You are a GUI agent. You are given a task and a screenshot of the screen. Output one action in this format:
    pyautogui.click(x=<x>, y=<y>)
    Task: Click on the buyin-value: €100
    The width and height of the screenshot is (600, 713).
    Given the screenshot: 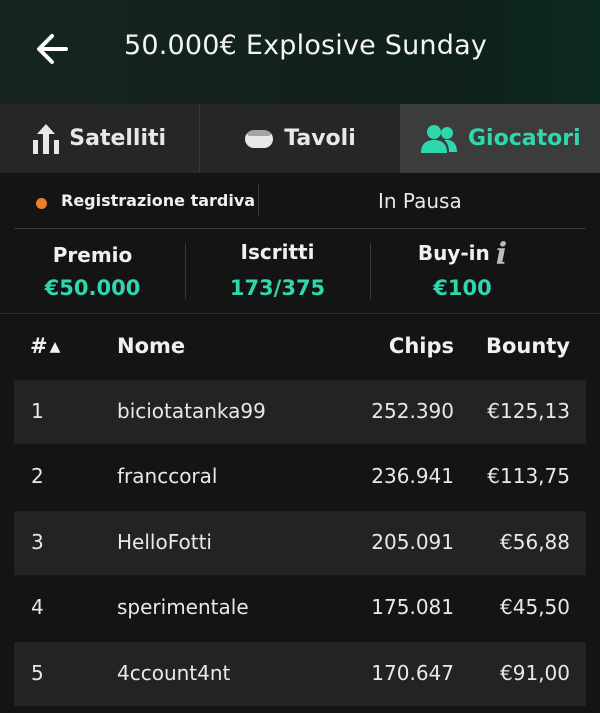 What is the action you would take?
    pyautogui.click(x=462, y=288)
    